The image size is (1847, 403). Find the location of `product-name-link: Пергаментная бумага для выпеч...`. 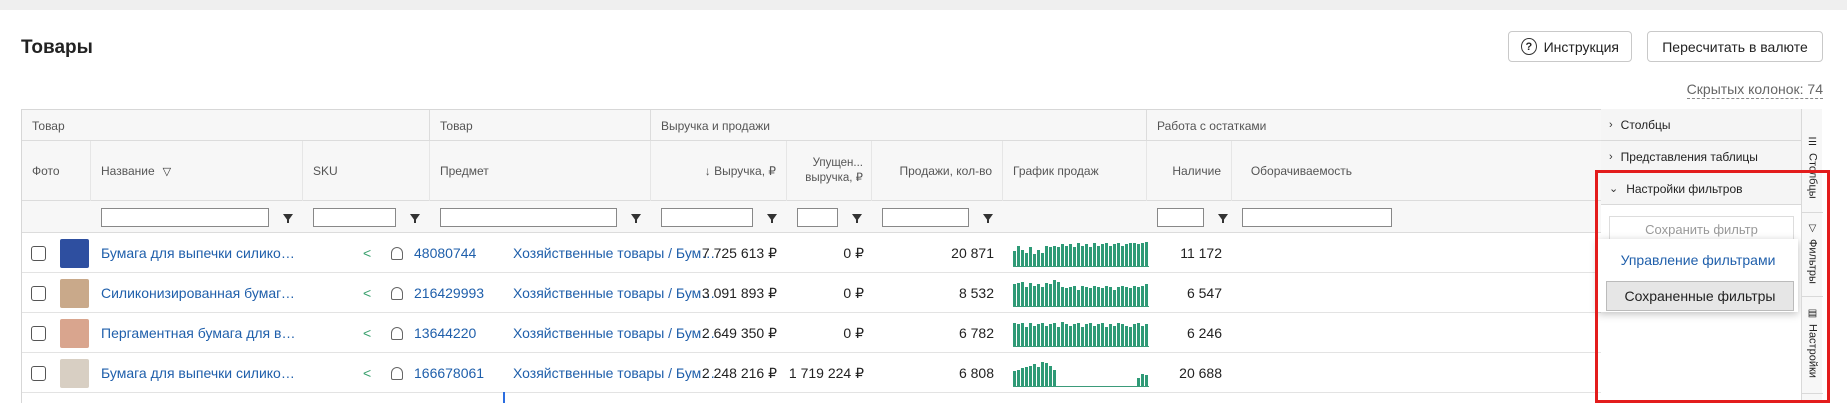

product-name-link: Пергаментная бумага для выпеч... is located at coordinates (199, 333).